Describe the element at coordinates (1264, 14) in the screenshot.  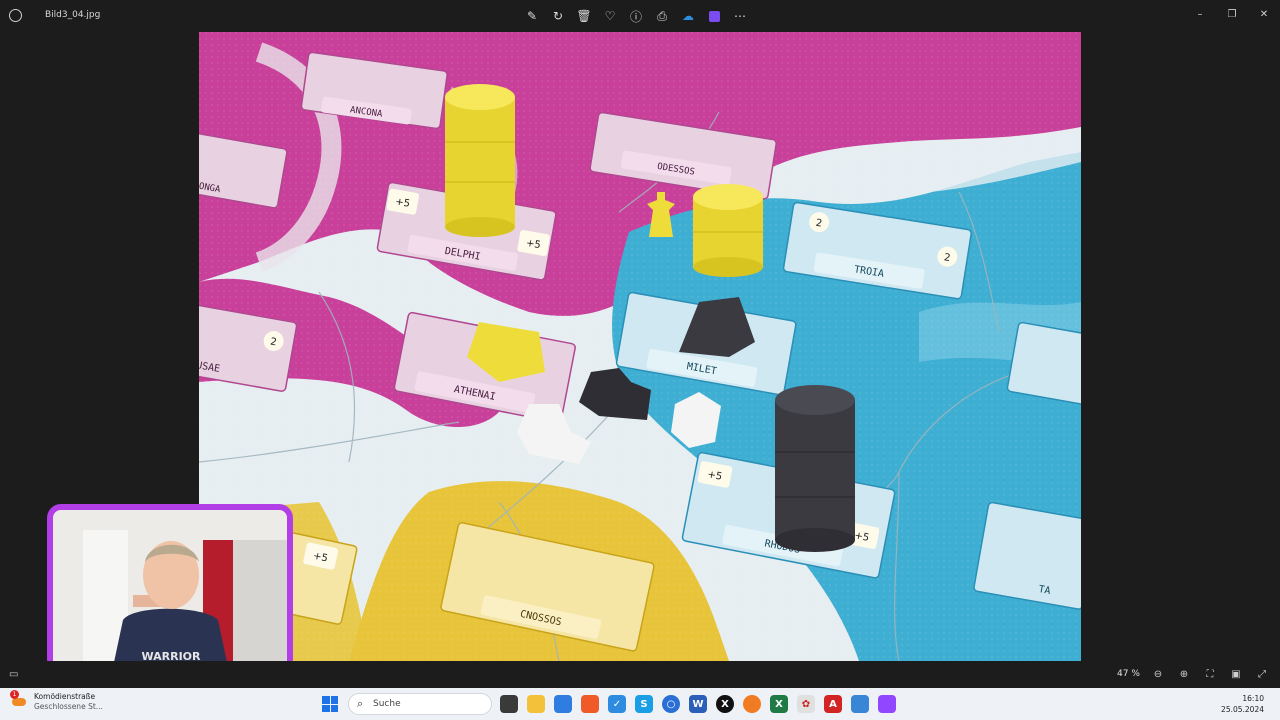
I see `close-icon: ✕` at that location.